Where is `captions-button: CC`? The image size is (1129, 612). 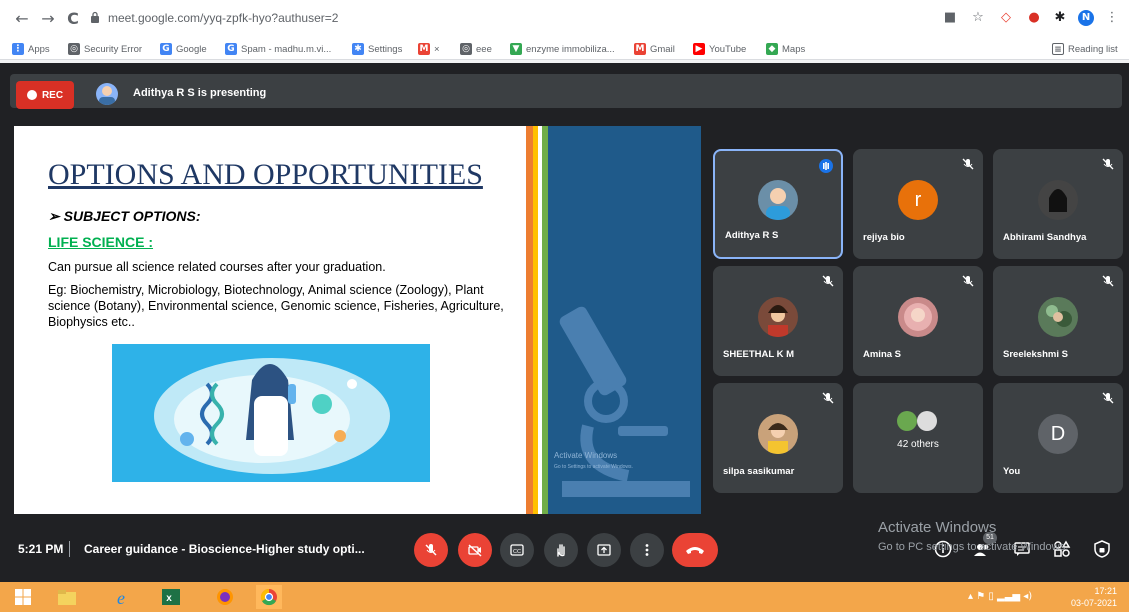 captions-button: CC is located at coordinates (517, 550).